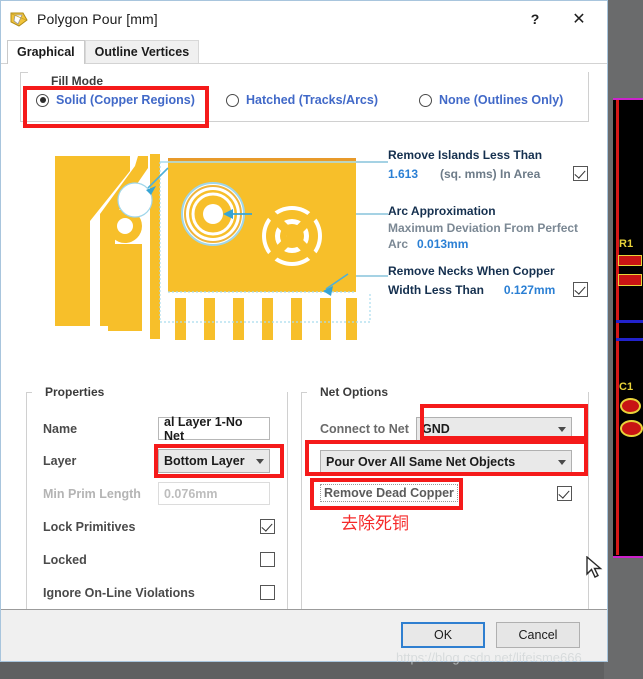 This screenshot has width=643, height=679. What do you see at coordinates (398, 244) in the screenshot?
I see `arc-approximation-desc-line2: Arc` at bounding box center [398, 244].